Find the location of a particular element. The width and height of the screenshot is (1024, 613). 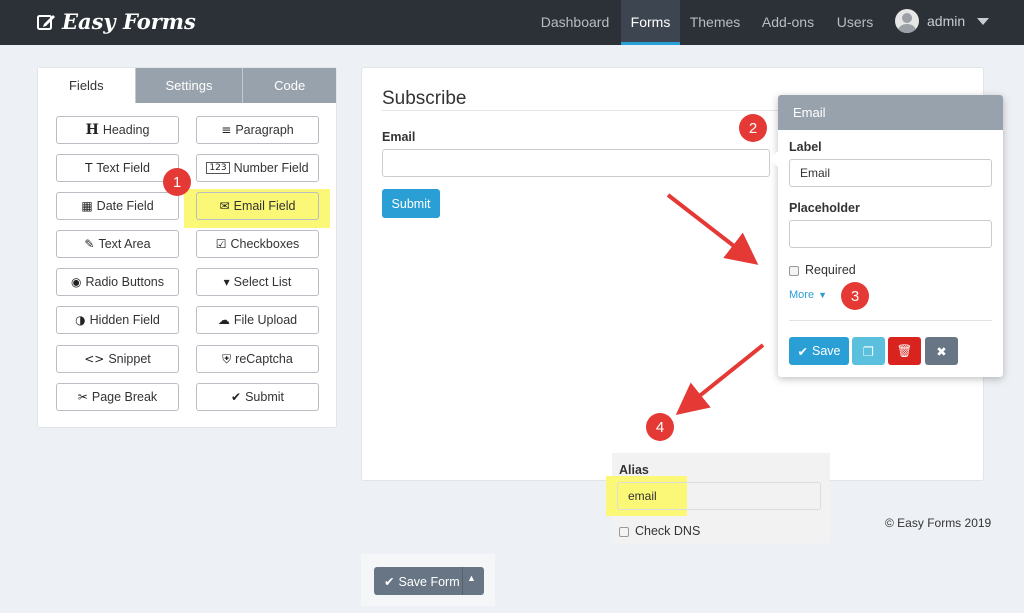

user-menu: admin is located at coordinates (942, 21).